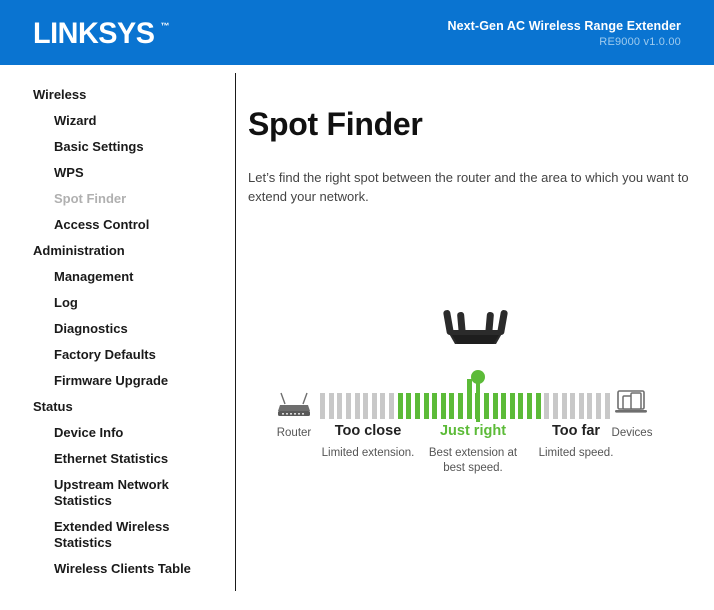 The width and height of the screenshot is (714, 610). I want to click on router-endpoint-label: Router, so click(294, 433).